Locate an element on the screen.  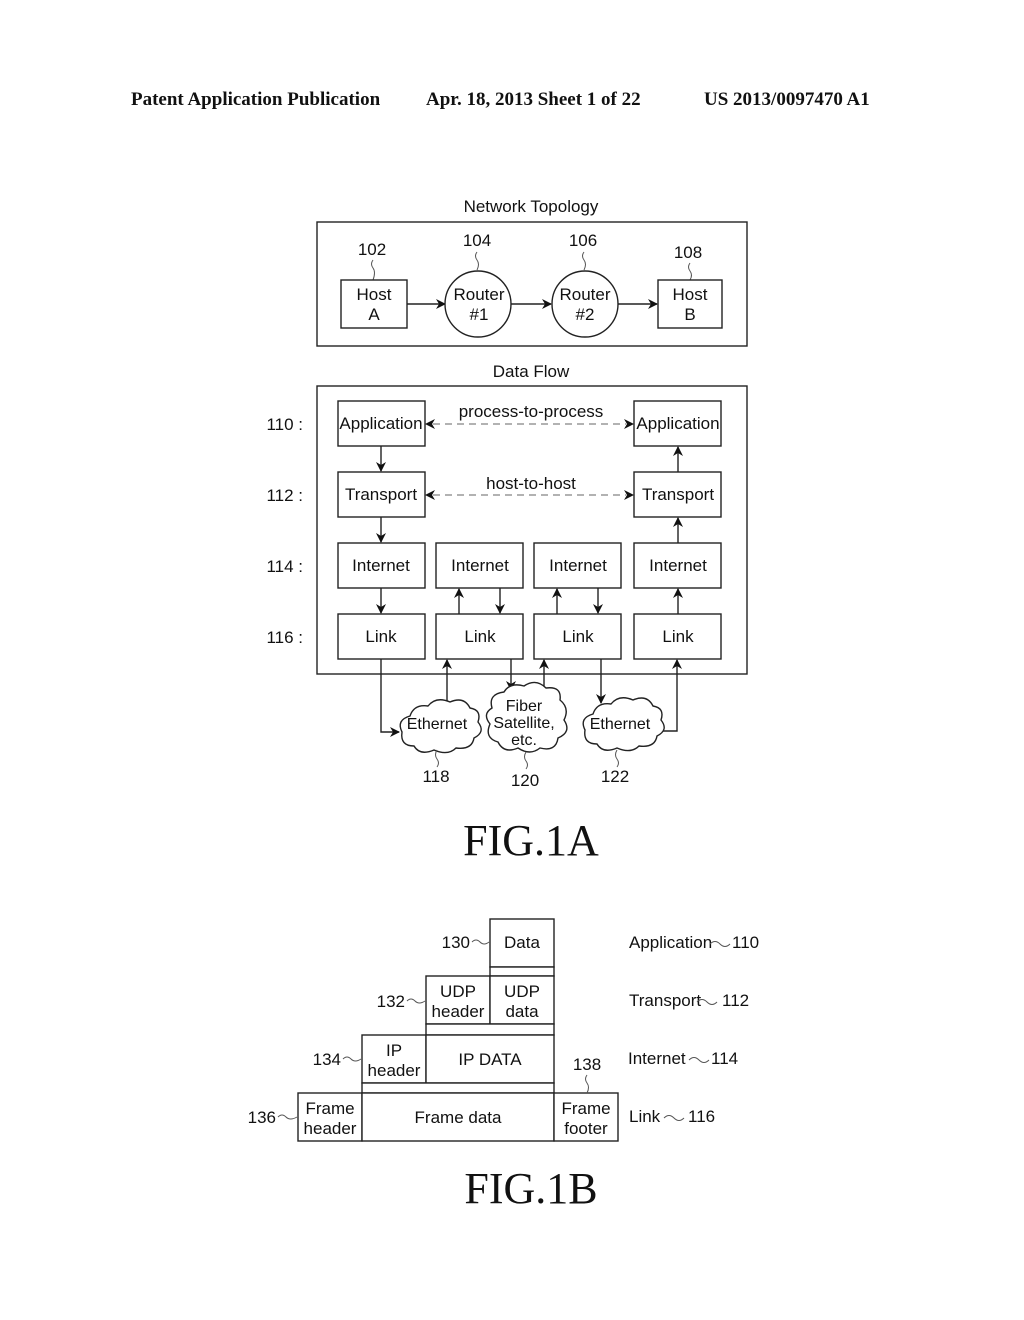
layer-label-internet: Internet is located at coordinates (657, 1058).